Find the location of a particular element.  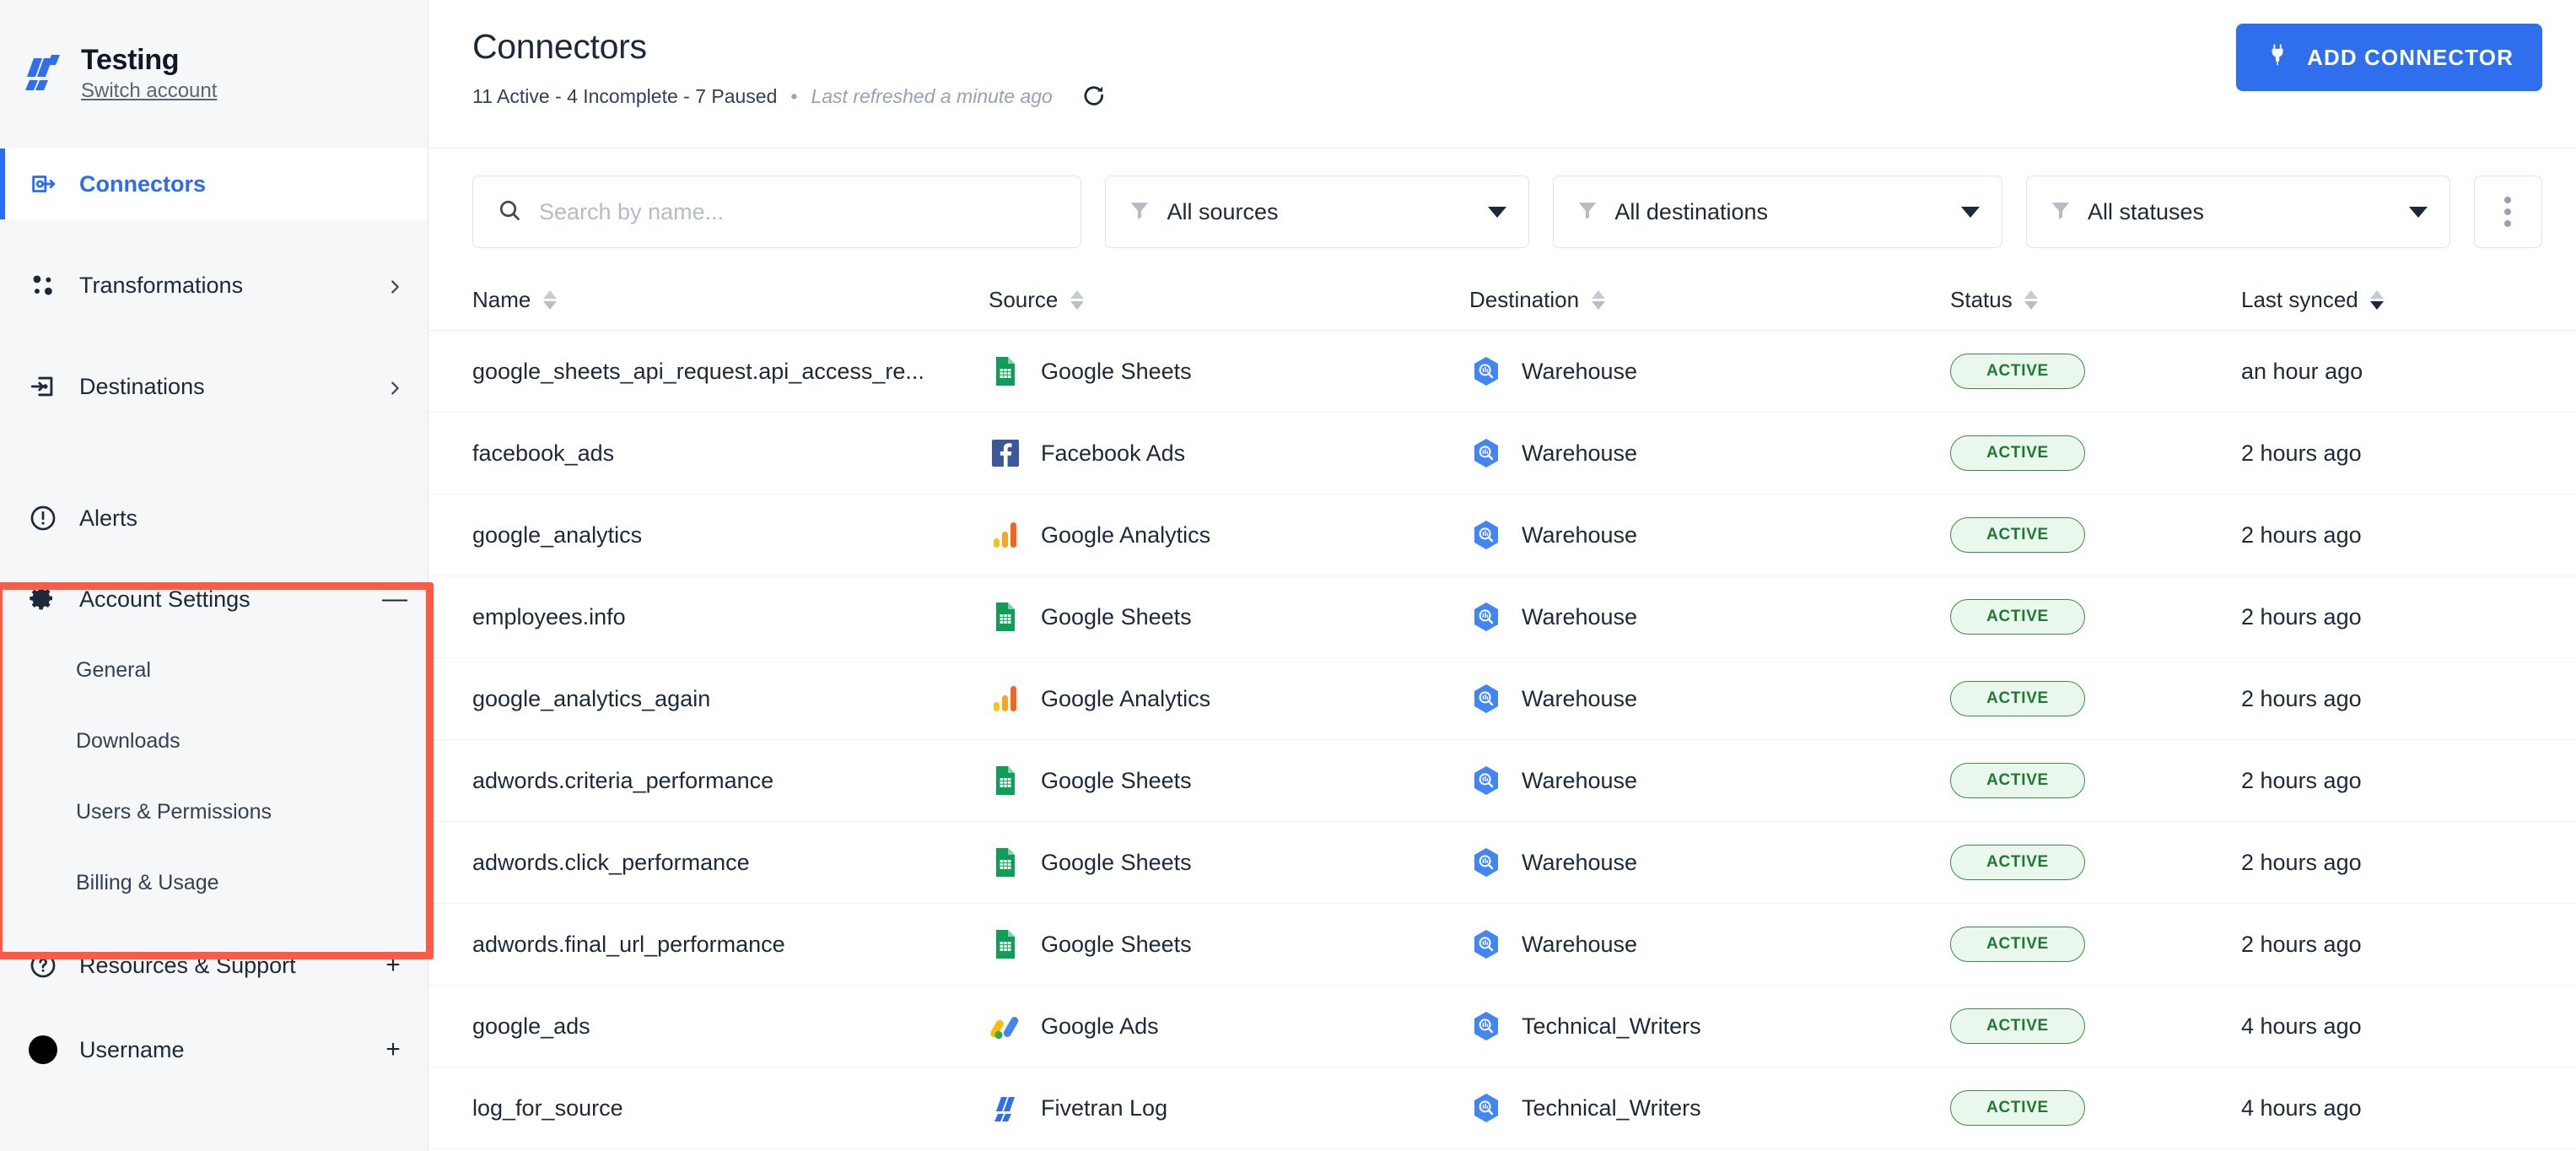

sidebar-subitem-billing-usage: Billing & Usage is located at coordinates (214, 882).